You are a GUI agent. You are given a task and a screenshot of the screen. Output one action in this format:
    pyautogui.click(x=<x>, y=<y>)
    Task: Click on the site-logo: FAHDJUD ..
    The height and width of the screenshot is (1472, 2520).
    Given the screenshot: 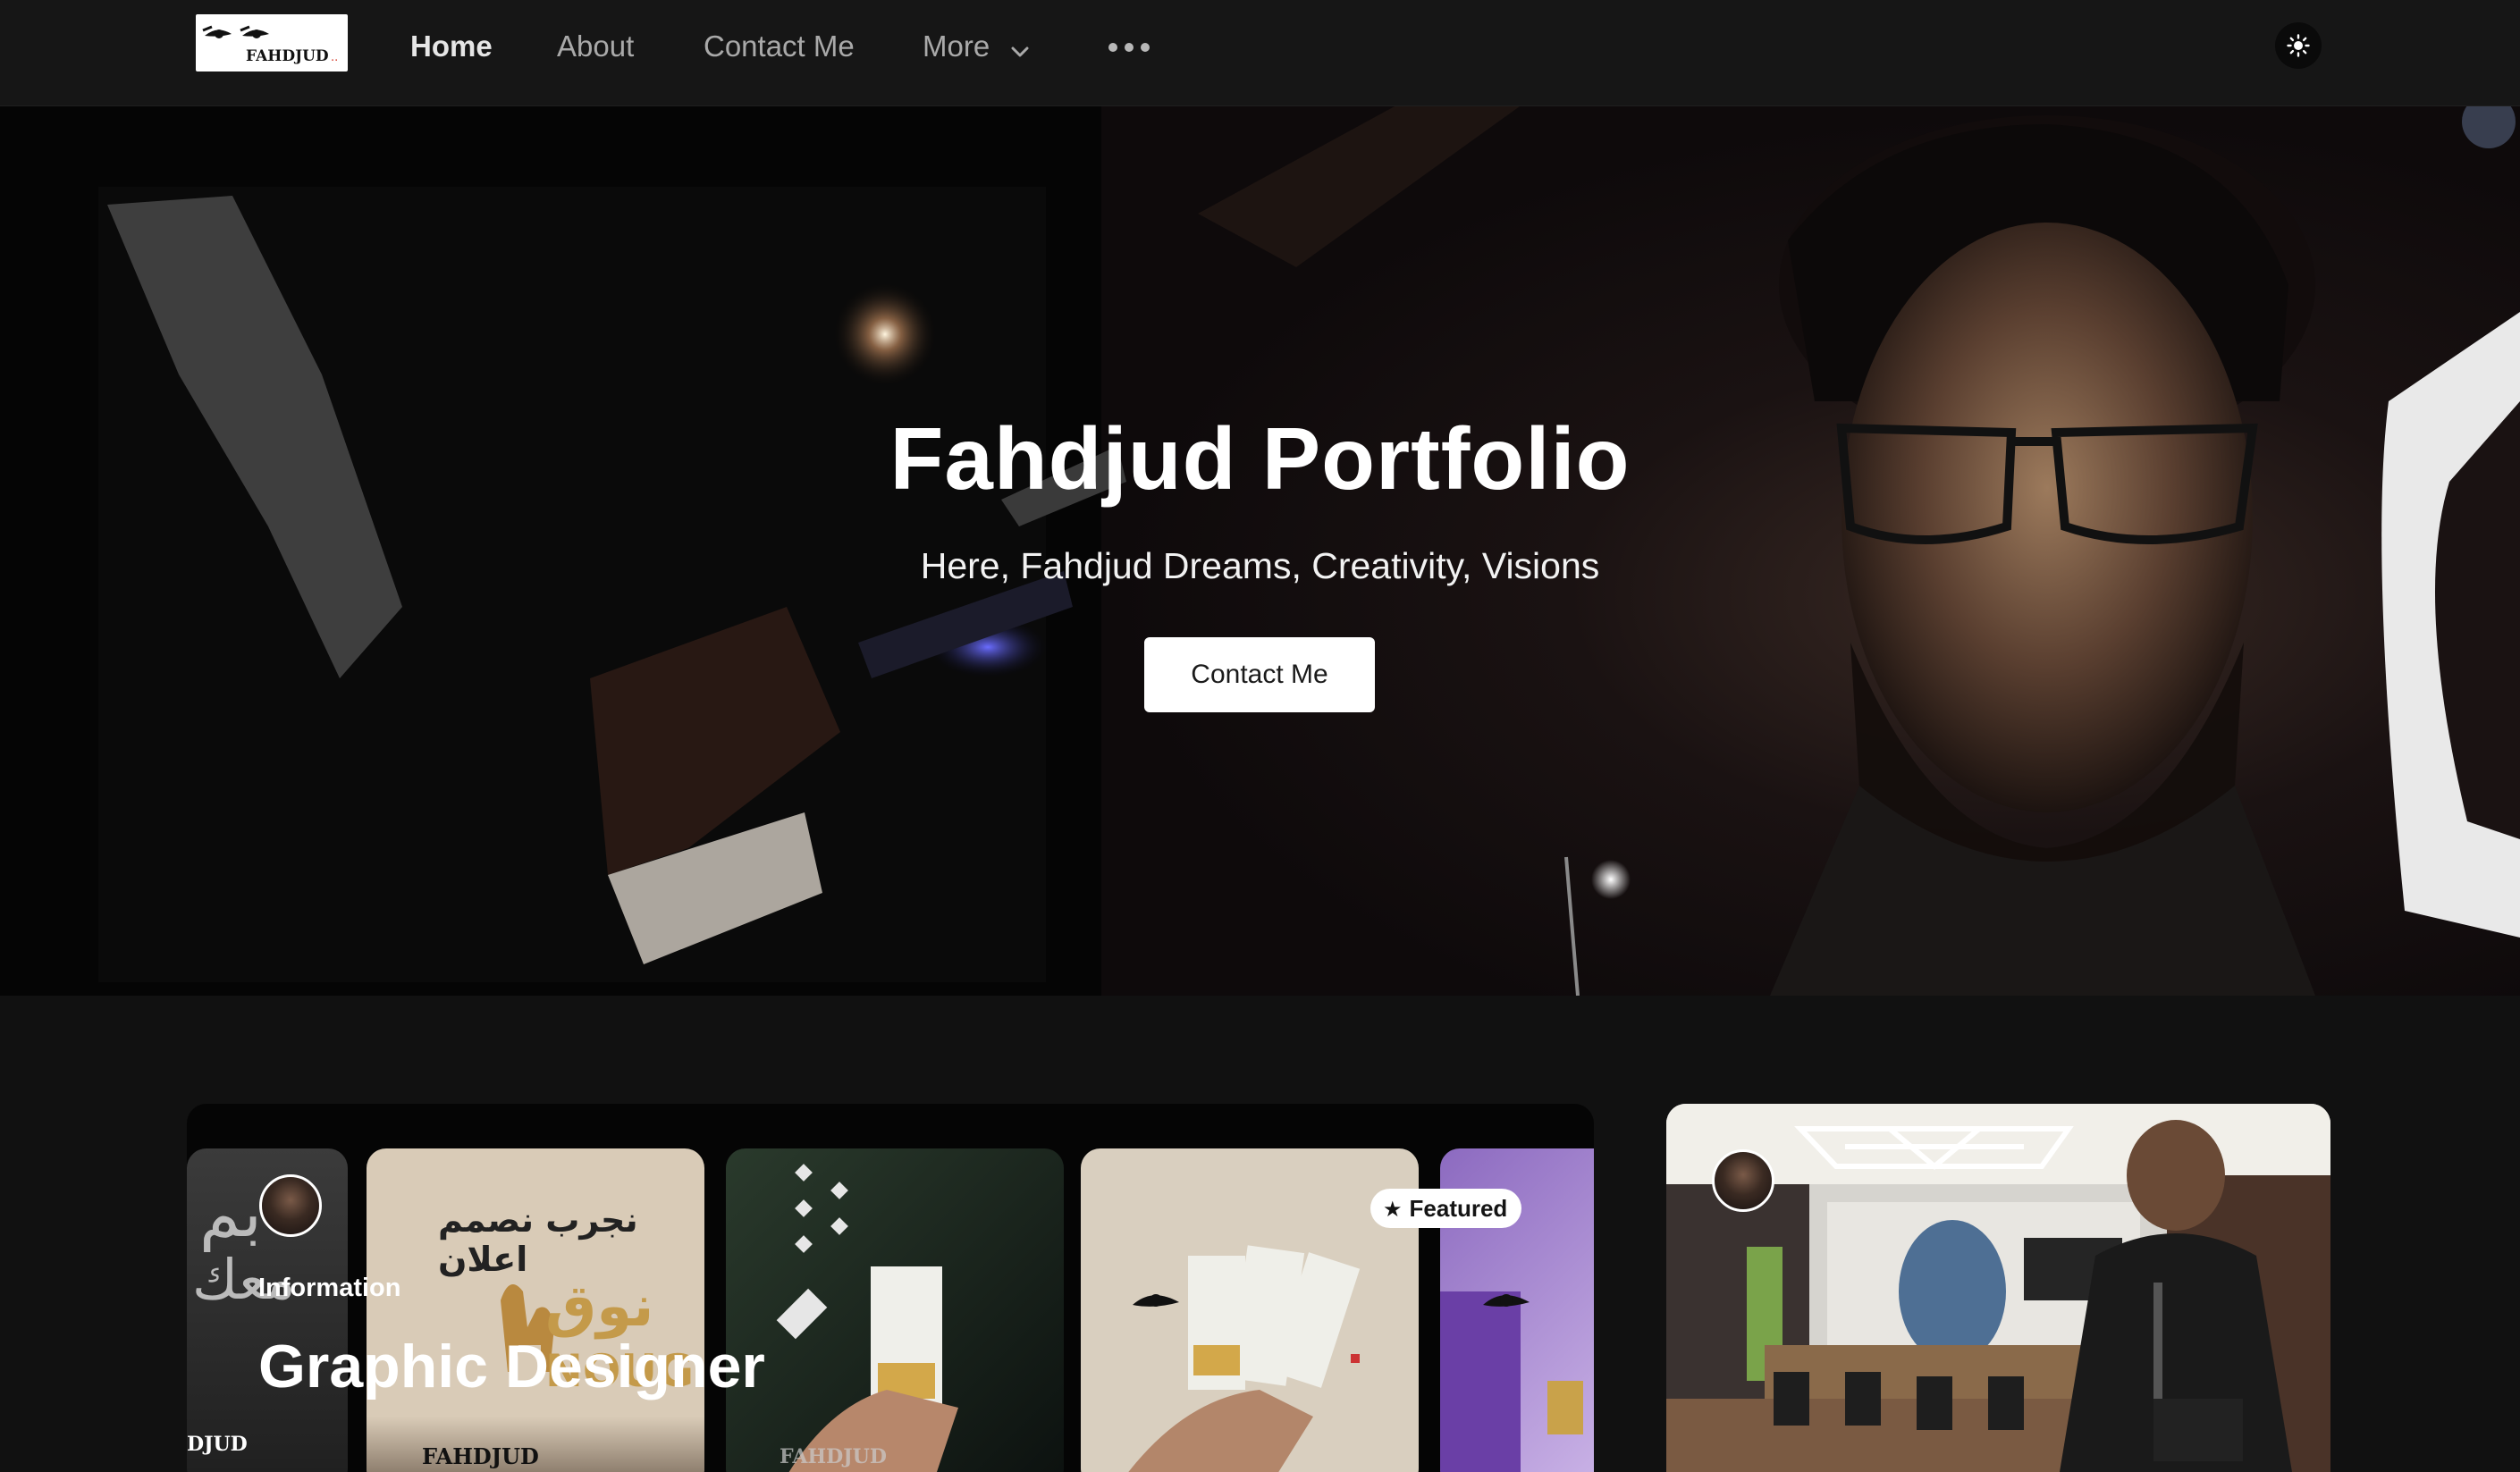 What is the action you would take?
    pyautogui.click(x=272, y=42)
    